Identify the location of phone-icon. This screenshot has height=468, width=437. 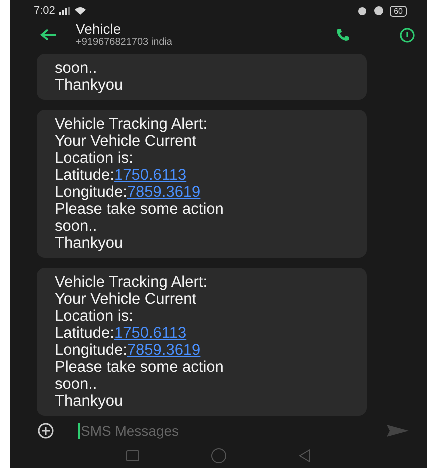
(343, 35).